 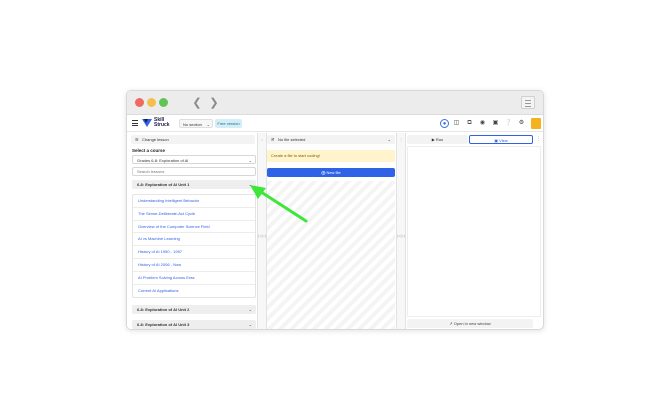 I want to click on unit-header-1: 6-8: Exploration of AI Unit 1 ⌄, so click(x=194, y=184).